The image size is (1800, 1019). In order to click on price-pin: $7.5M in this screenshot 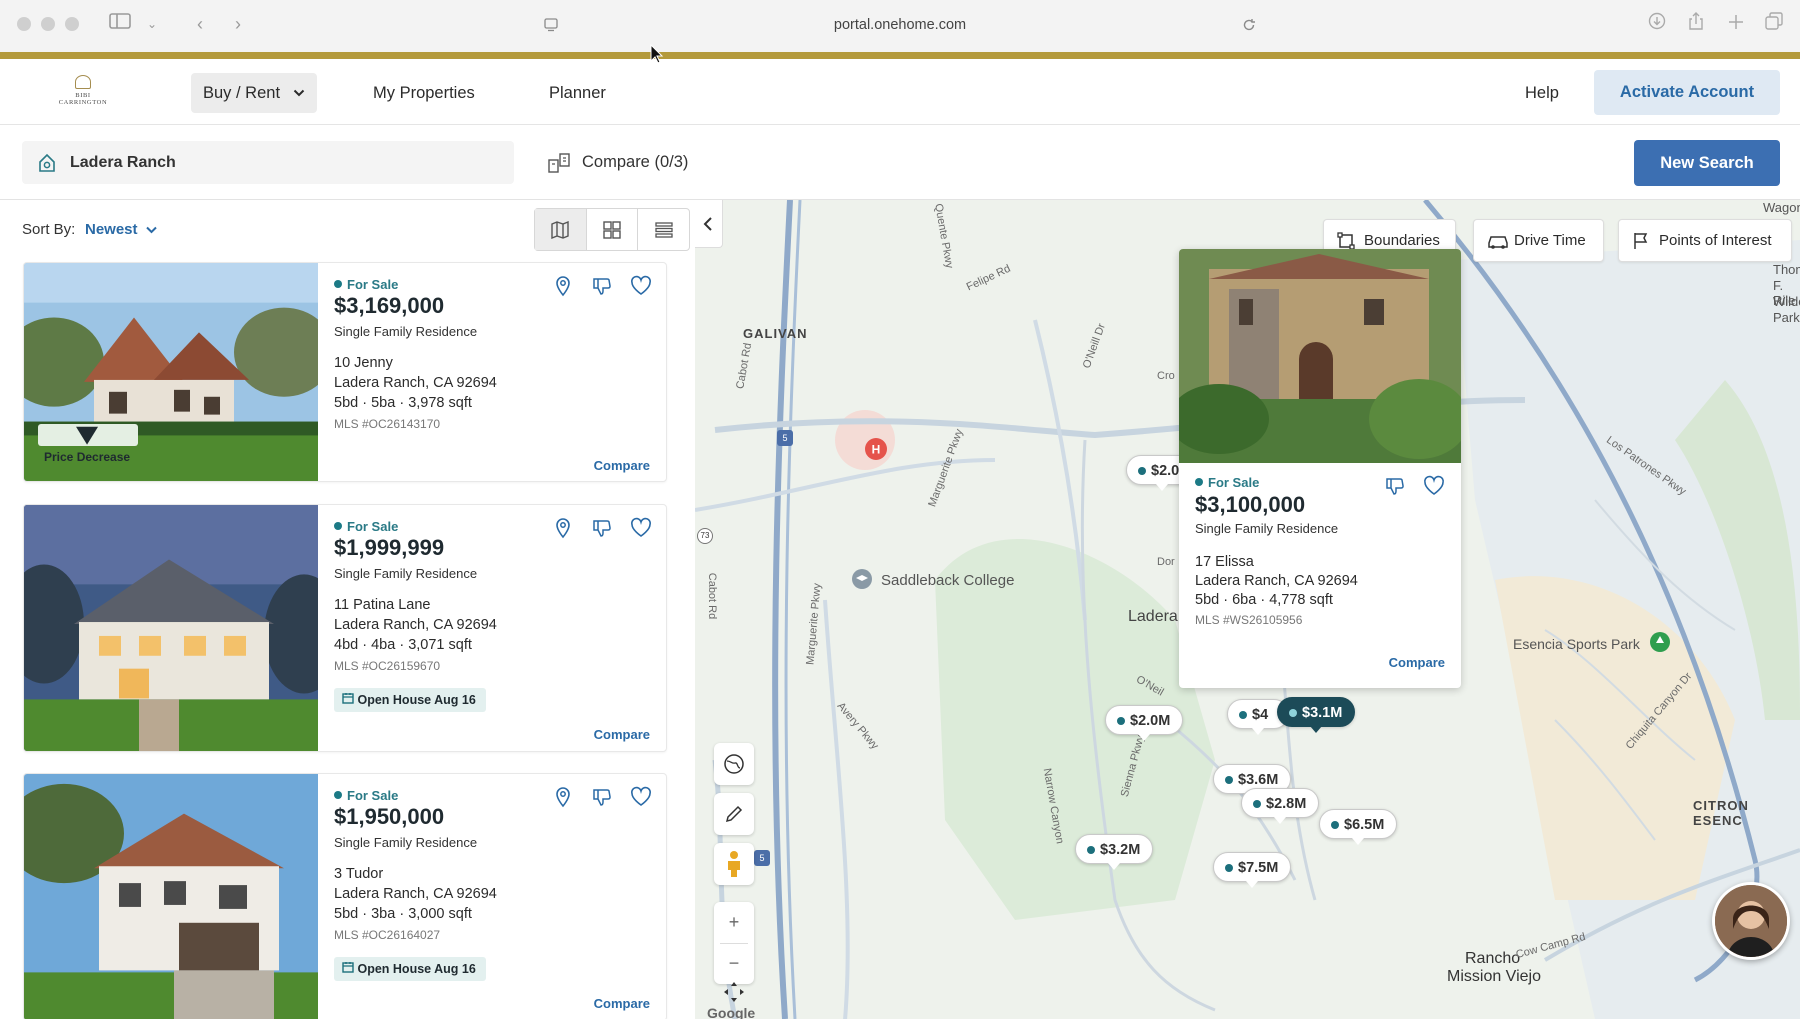, I will do `click(1252, 870)`.